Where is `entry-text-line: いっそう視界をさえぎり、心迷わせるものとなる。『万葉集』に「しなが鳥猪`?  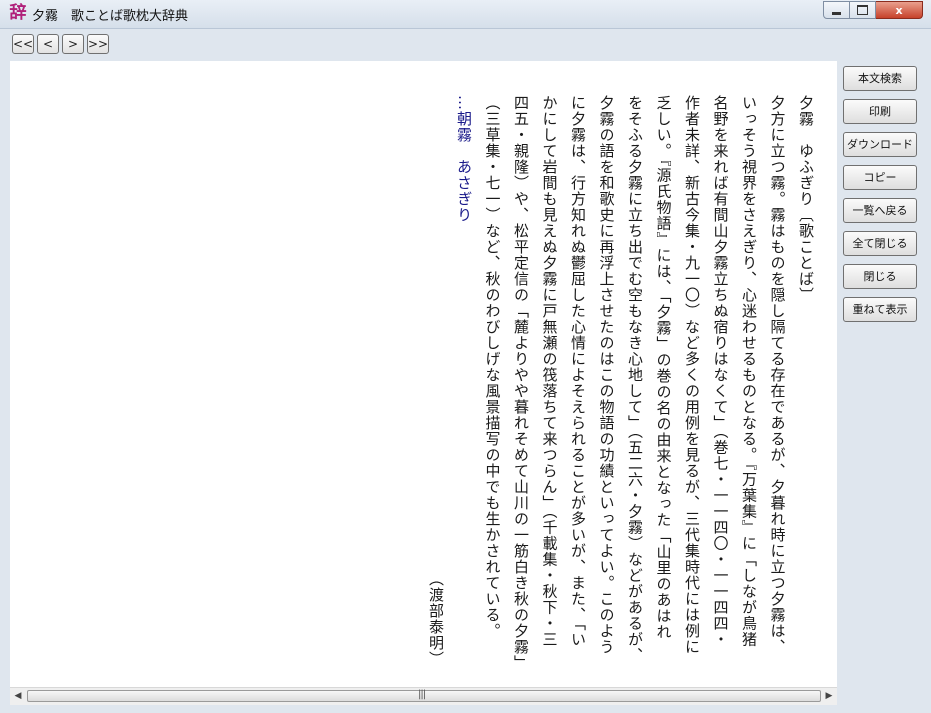
entry-text-line: いっそう視界をさえぎり、心迷わせるものとなる。『万葉集』に「しなが鳥猪 is located at coordinates (749, 371).